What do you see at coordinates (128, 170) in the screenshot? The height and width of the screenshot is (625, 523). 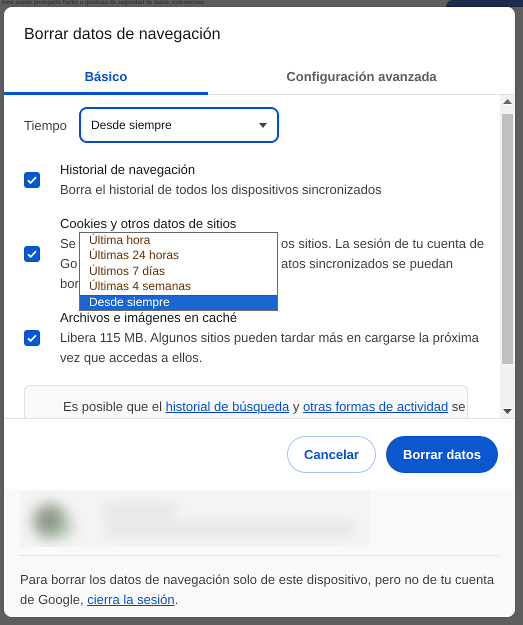 I see `option-title: Historial de navegación` at bounding box center [128, 170].